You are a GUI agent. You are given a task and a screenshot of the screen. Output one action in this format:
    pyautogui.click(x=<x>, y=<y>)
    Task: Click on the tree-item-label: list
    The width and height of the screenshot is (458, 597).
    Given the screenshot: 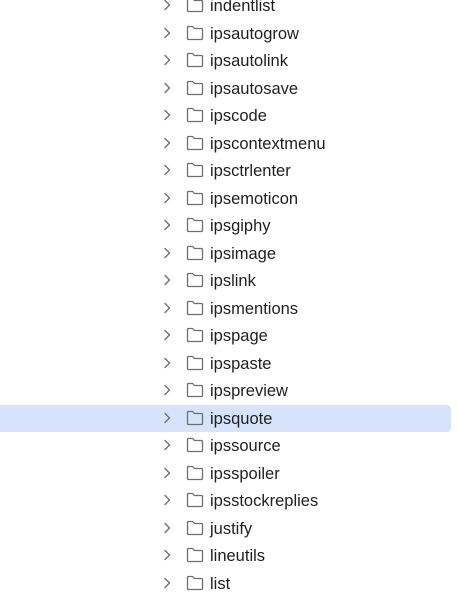 What is the action you would take?
    pyautogui.click(x=220, y=584)
    